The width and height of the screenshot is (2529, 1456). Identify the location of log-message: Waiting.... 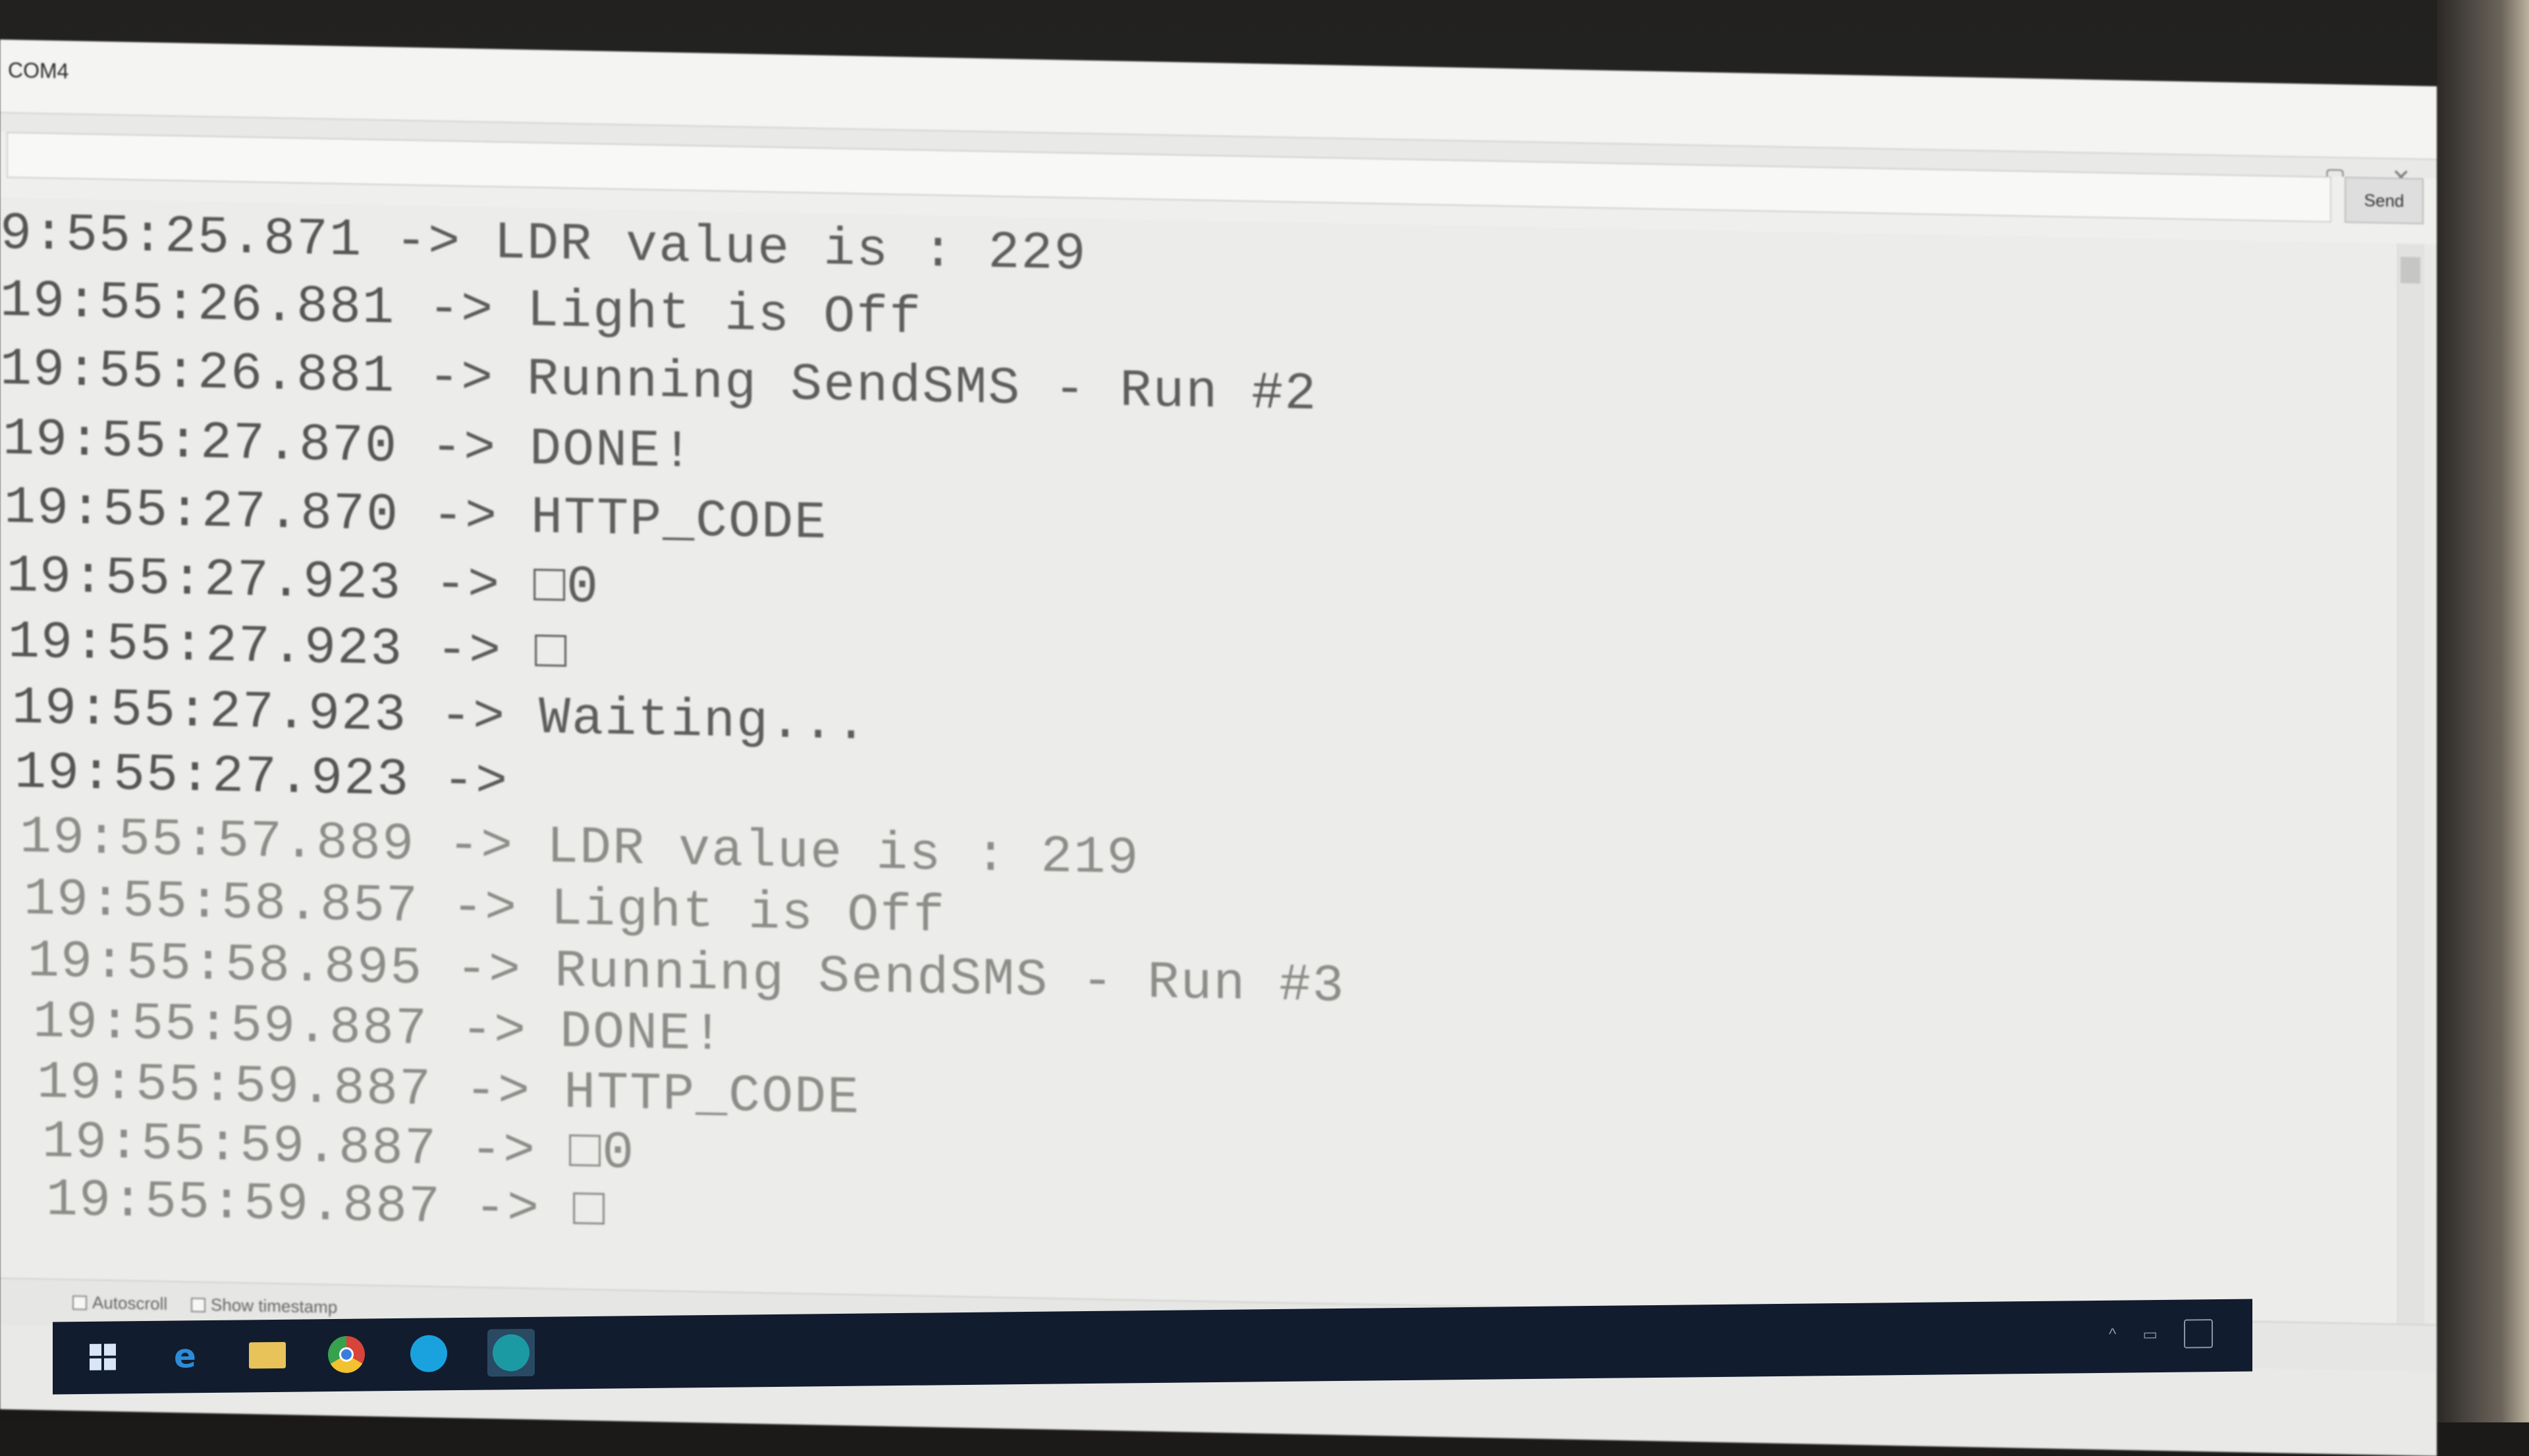
(704, 721).